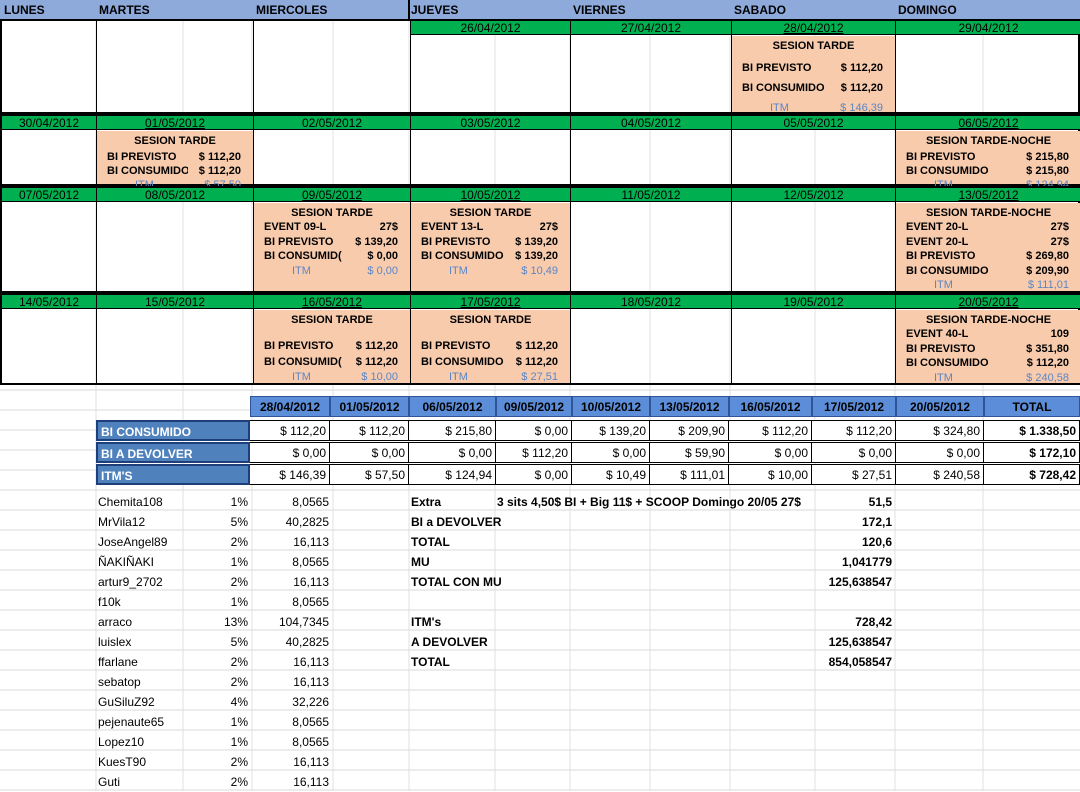 The height and width of the screenshot is (792, 1080). I want to click on day-cell: 07/05/2012, so click(49, 239).